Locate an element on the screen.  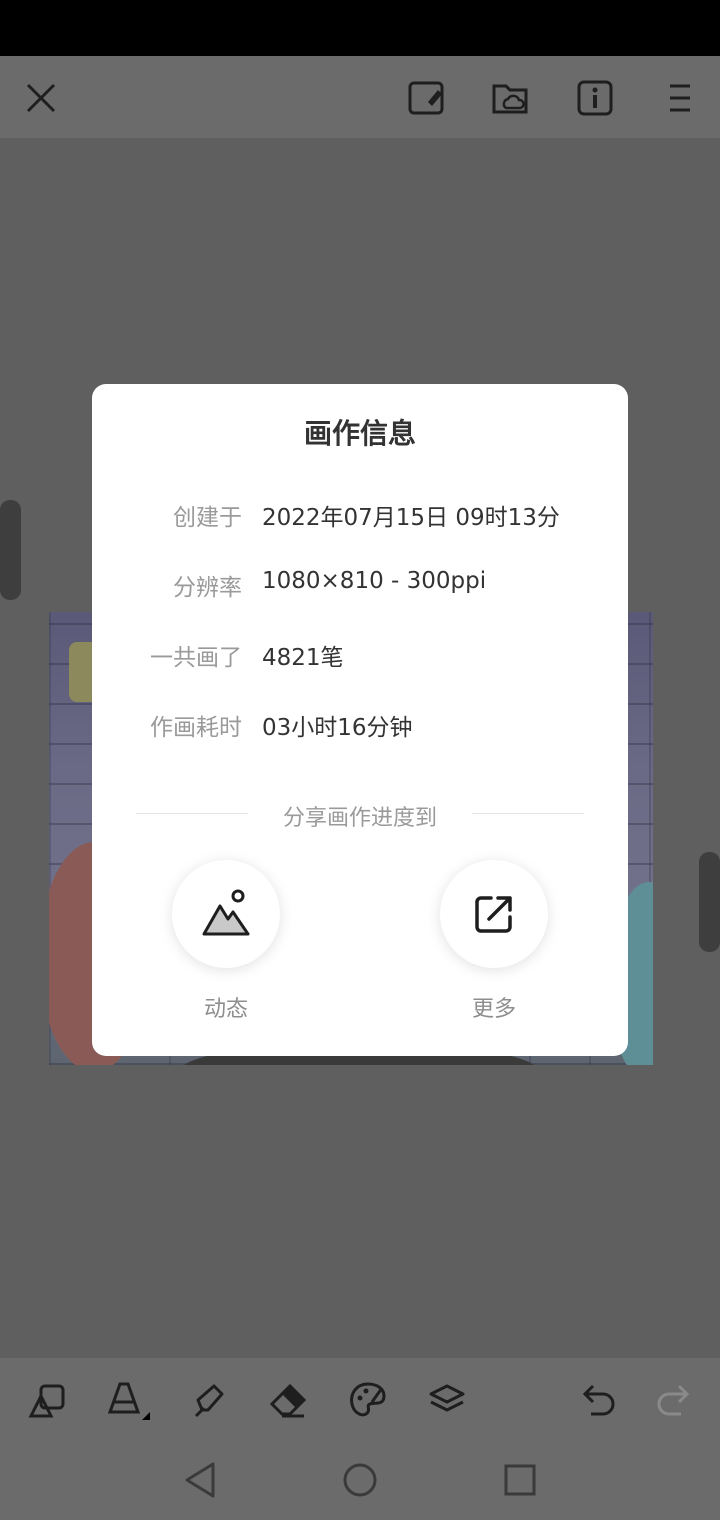
eraser-icon is located at coordinates (288, 1400).